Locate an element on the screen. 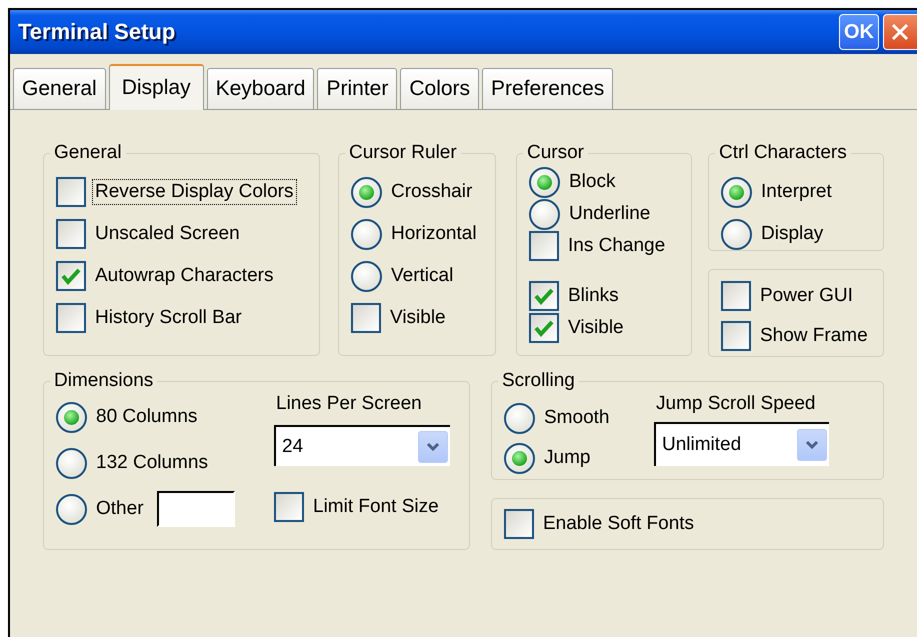  radio-label: Smooth is located at coordinates (576, 418).